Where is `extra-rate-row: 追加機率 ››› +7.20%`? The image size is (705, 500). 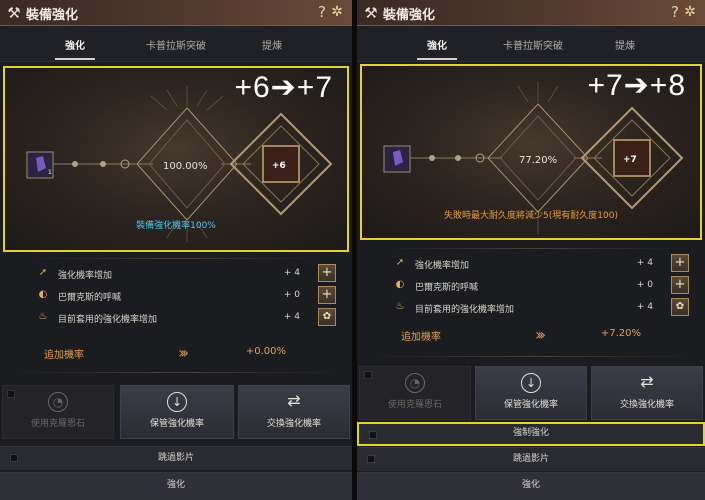
extra-rate-row: 追加機率 ››› +7.20% is located at coordinates (521, 335).